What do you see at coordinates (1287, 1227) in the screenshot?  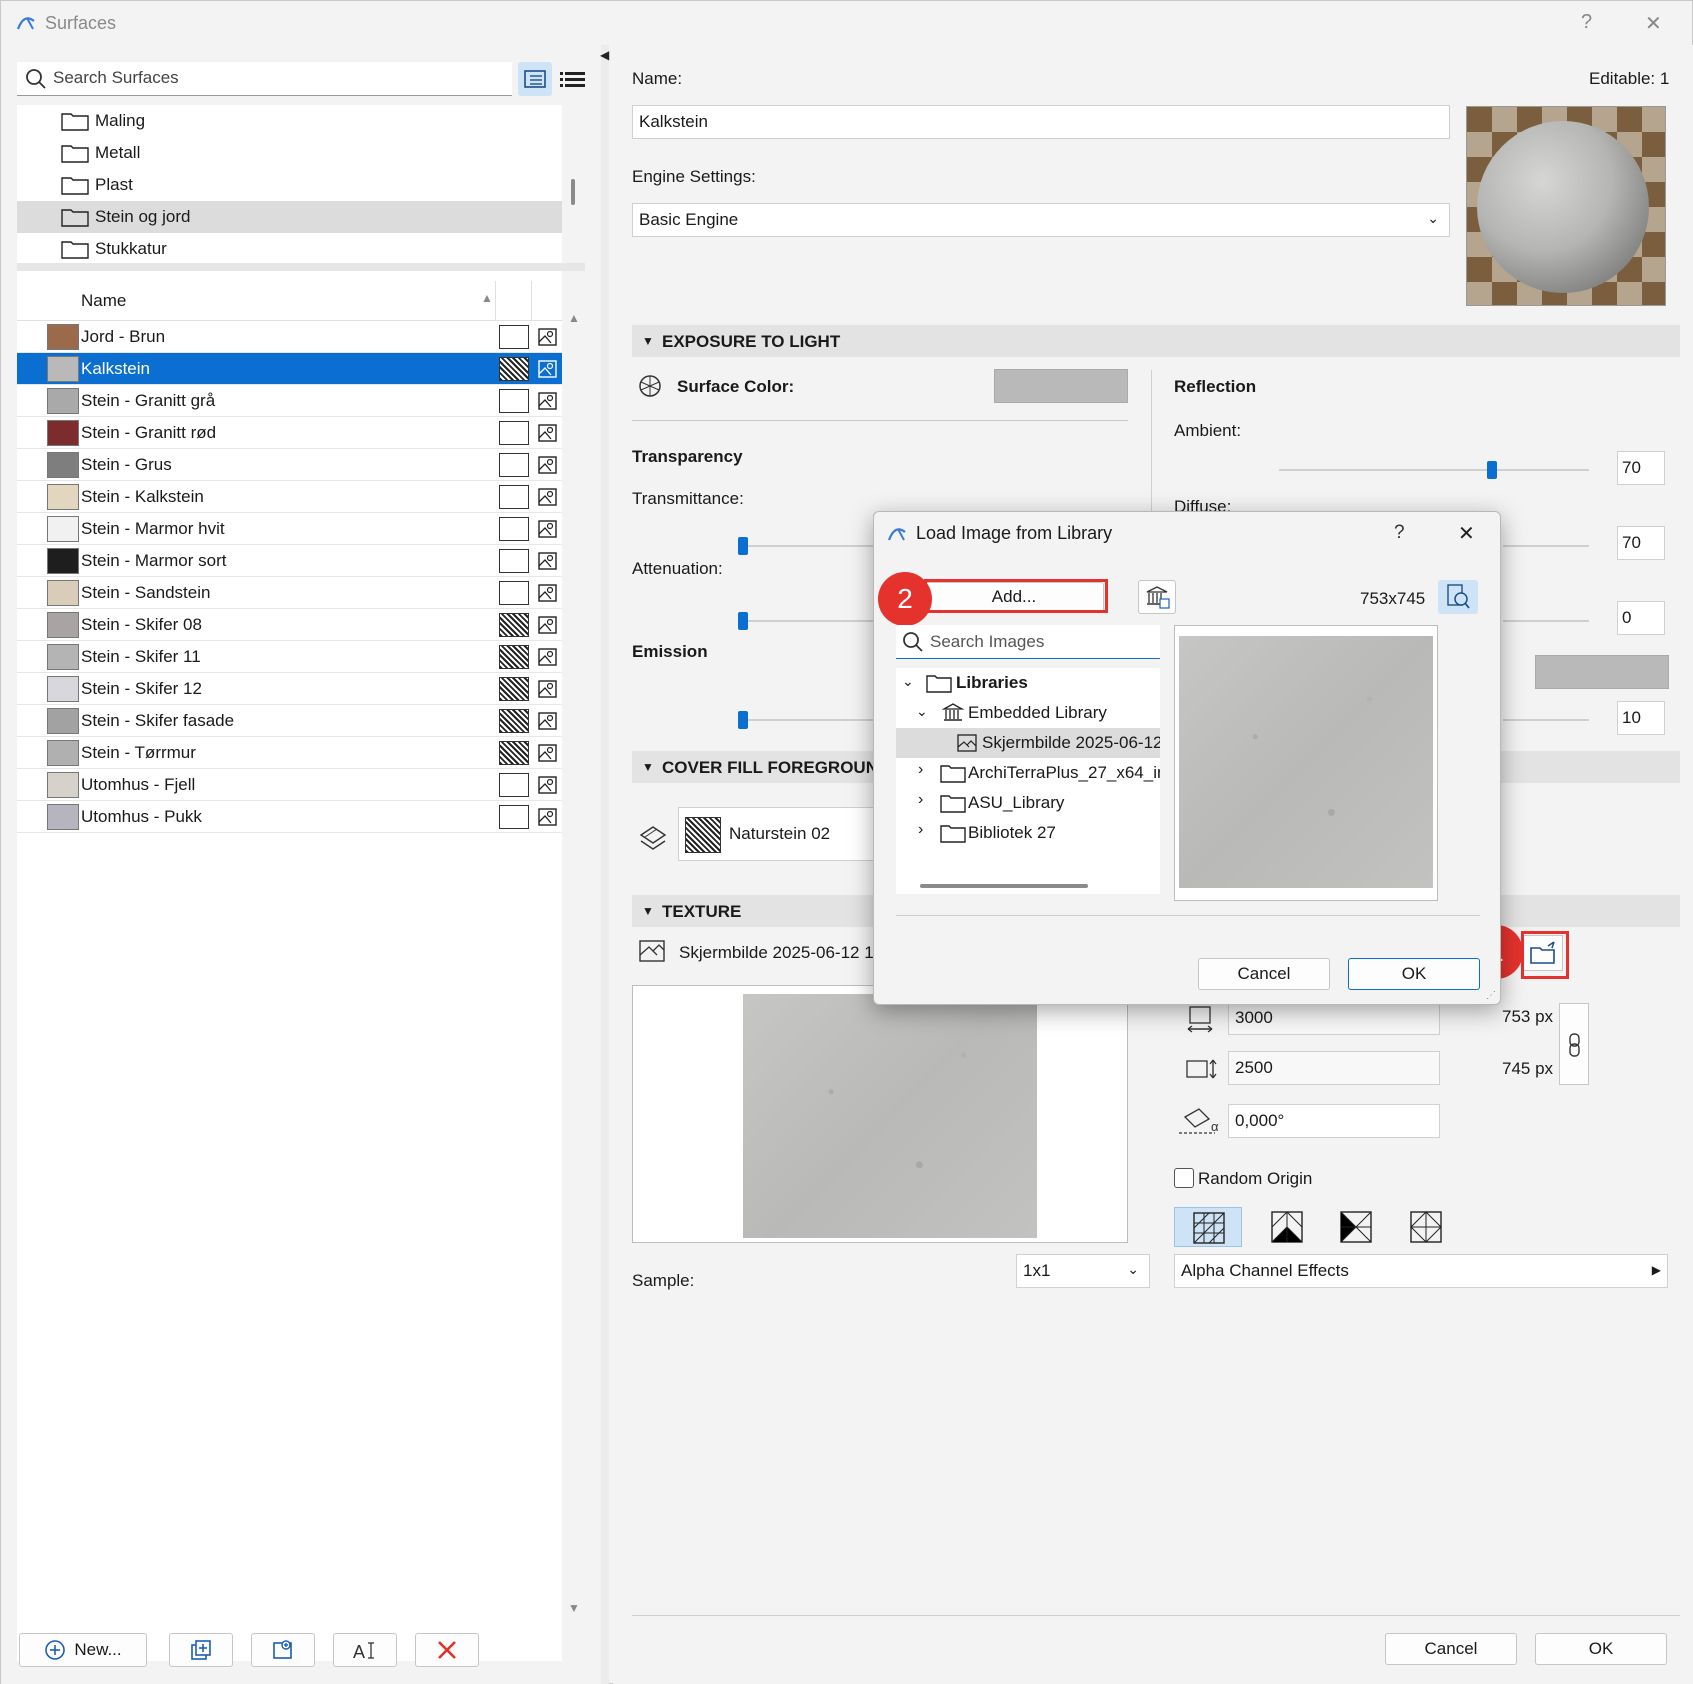 I see `tile-mode-2-button` at bounding box center [1287, 1227].